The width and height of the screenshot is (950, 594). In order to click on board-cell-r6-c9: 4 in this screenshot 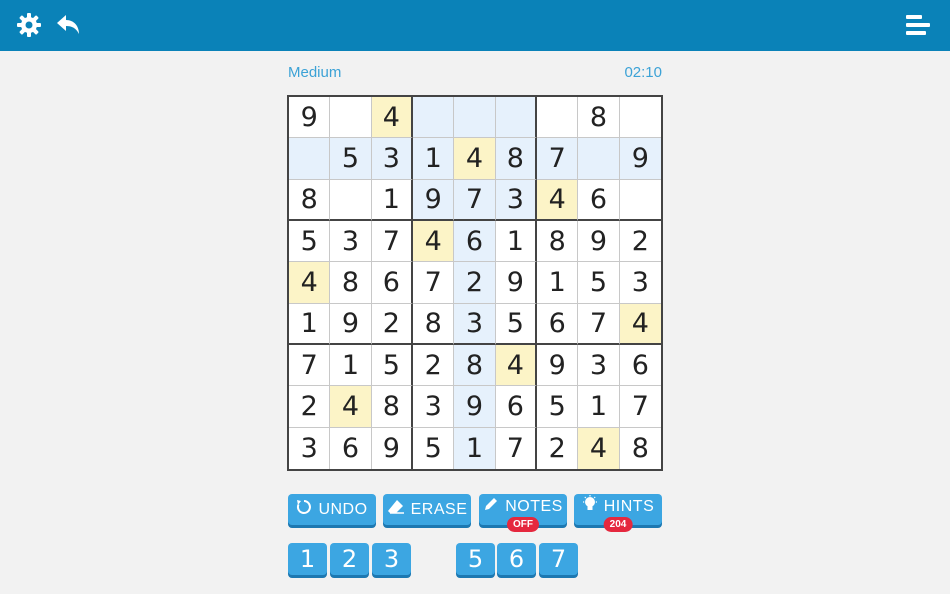, I will do `click(640, 324)`.